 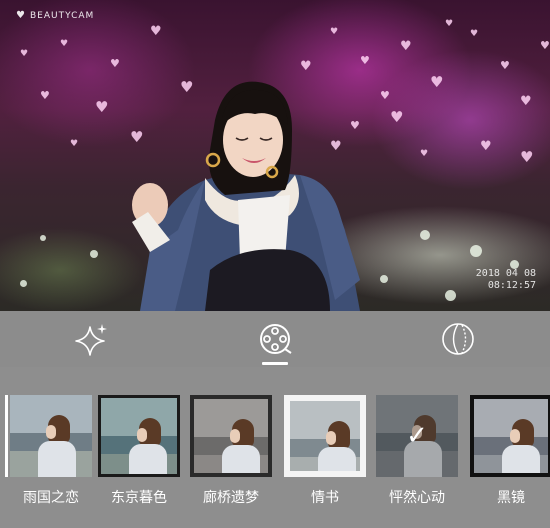 I want to click on filter-label: 情书, so click(x=325, y=498).